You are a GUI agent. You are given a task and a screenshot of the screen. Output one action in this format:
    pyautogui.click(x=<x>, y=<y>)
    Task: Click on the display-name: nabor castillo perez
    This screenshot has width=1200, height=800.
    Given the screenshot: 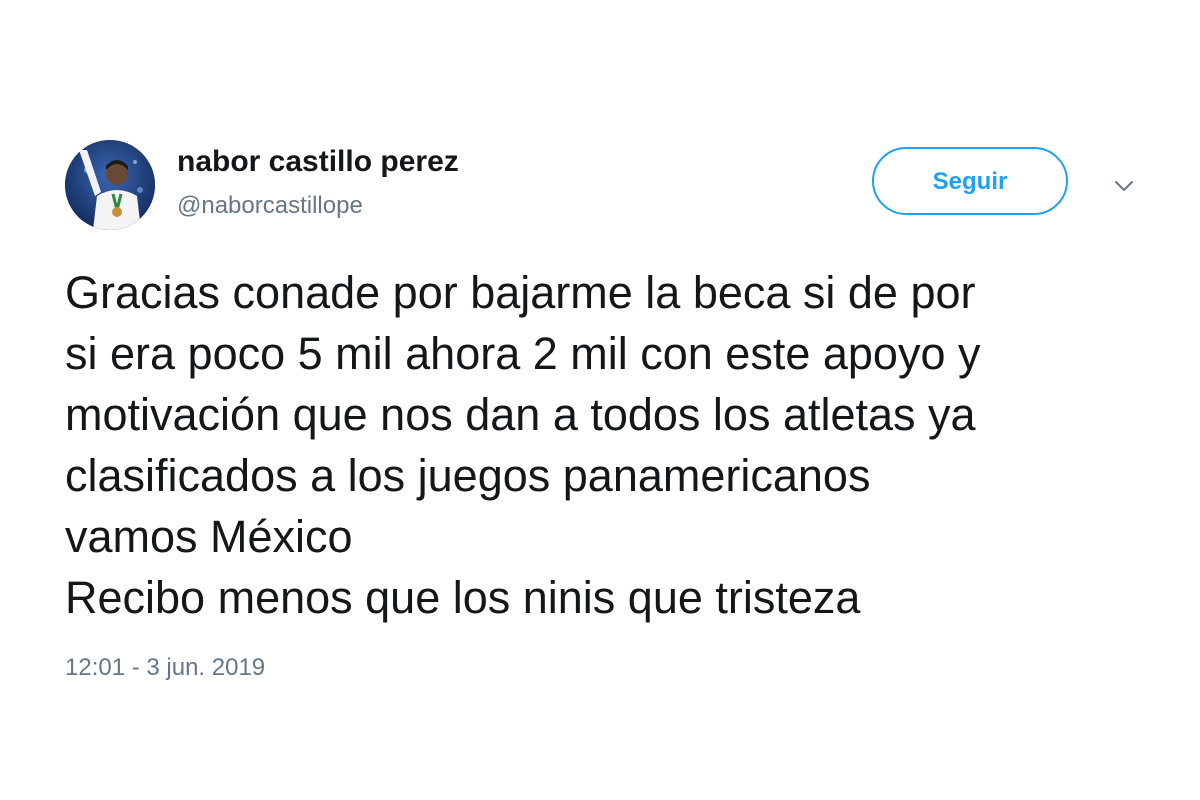 What is the action you would take?
    pyautogui.click(x=318, y=162)
    